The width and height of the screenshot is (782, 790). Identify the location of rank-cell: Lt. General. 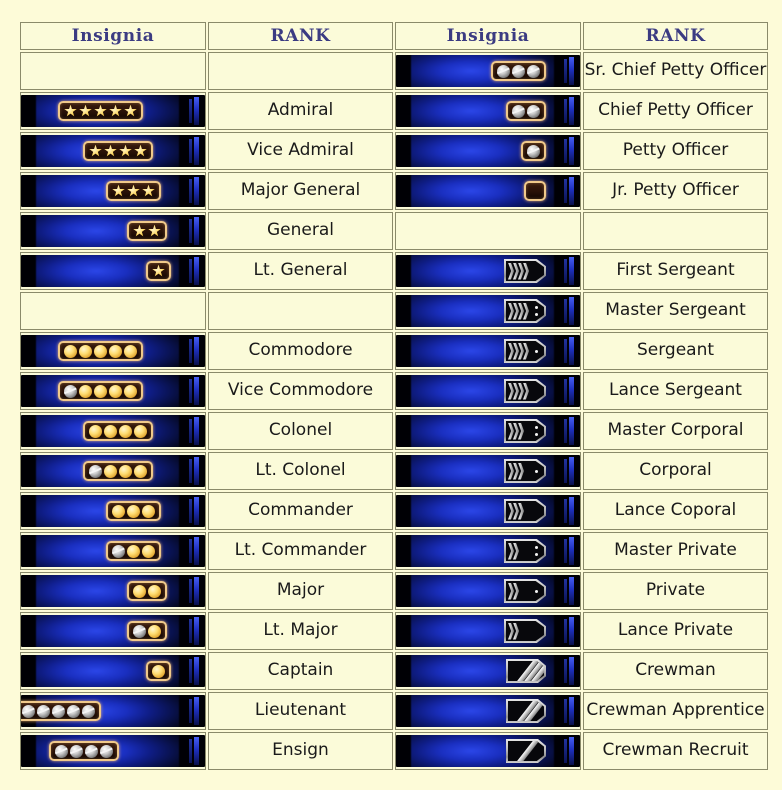
(300, 271).